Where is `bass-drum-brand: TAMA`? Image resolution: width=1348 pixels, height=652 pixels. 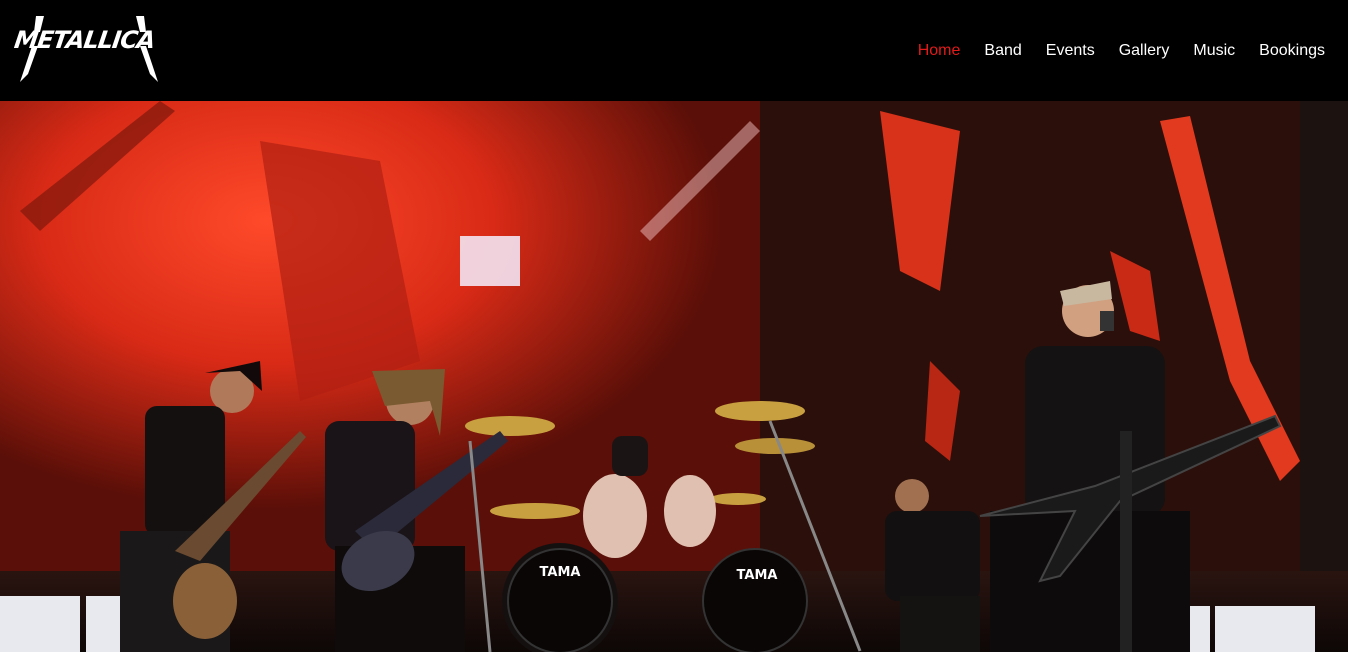 bass-drum-brand: TAMA is located at coordinates (560, 572).